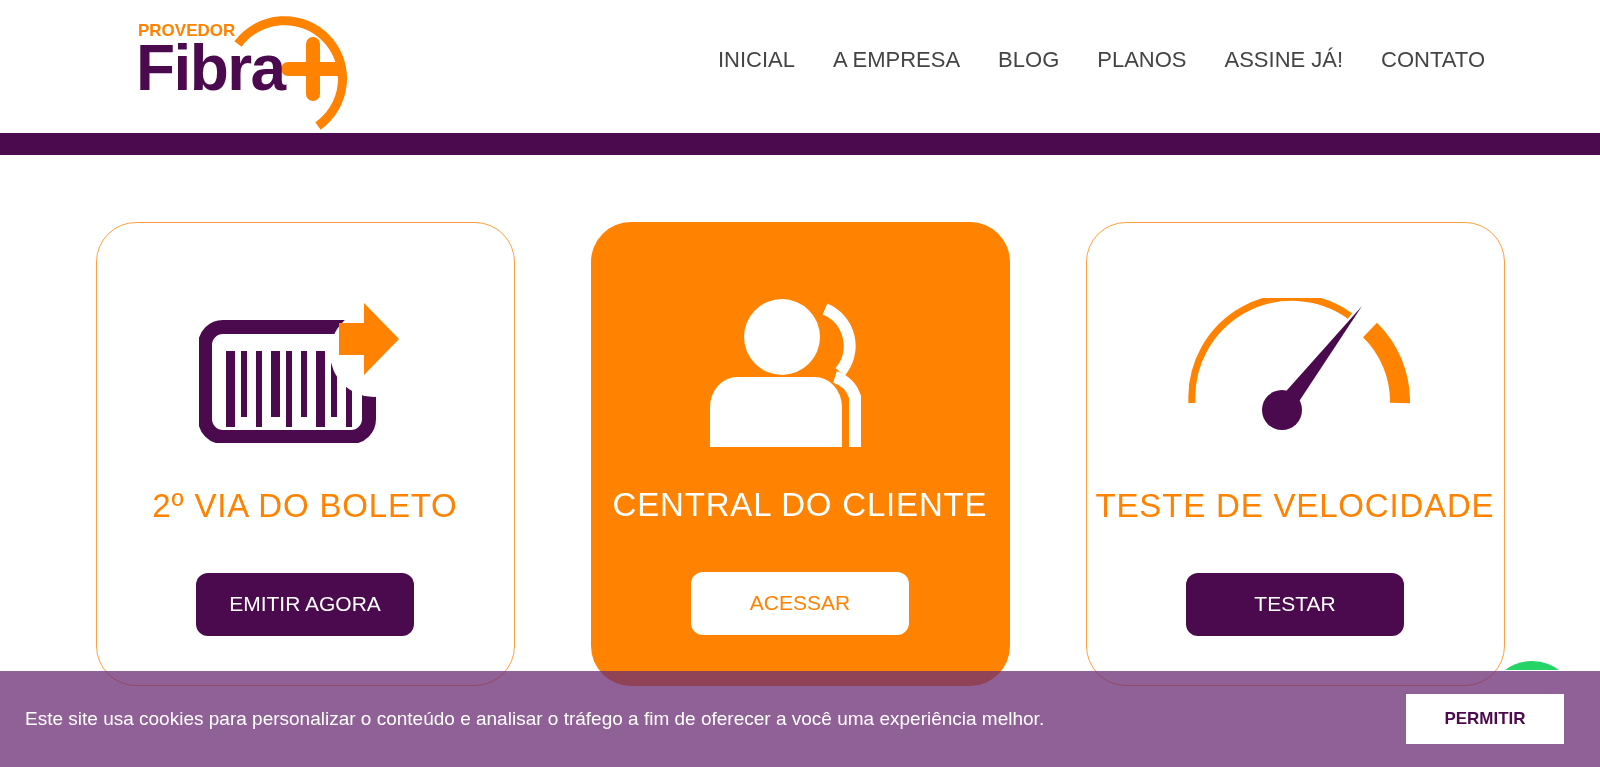 Image resolution: width=1600 pixels, height=767 pixels. Describe the element at coordinates (1142, 59) in the screenshot. I see `nav-link: PLANOS` at that location.